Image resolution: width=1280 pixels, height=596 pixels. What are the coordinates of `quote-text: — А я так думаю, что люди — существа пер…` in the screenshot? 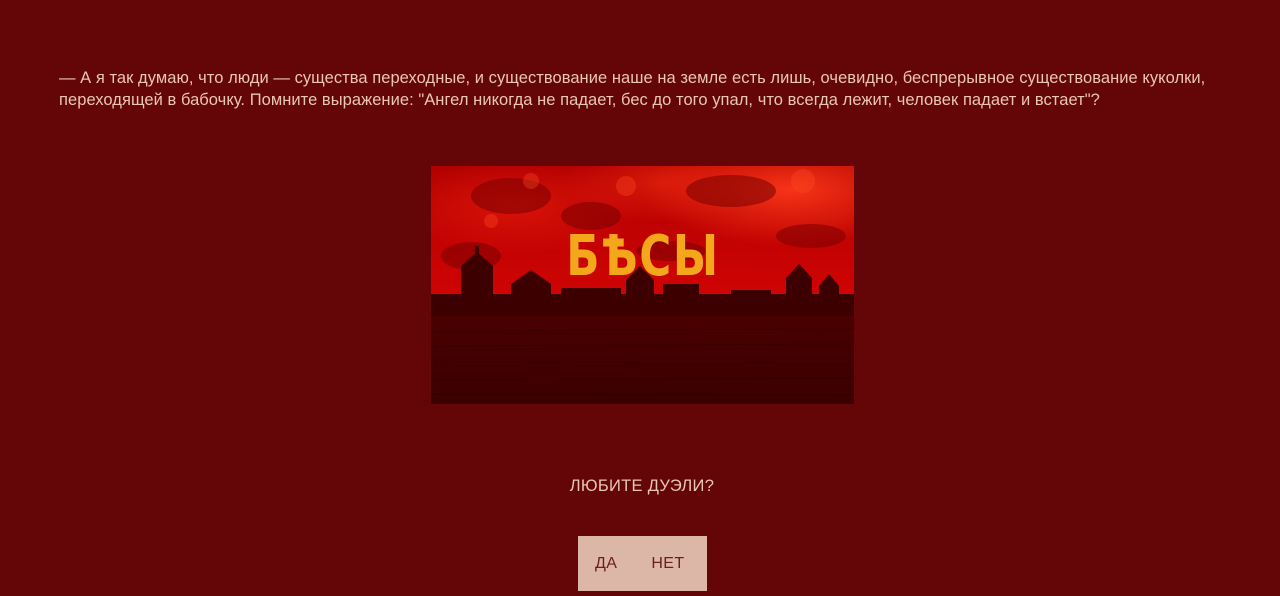 It's located at (632, 89).